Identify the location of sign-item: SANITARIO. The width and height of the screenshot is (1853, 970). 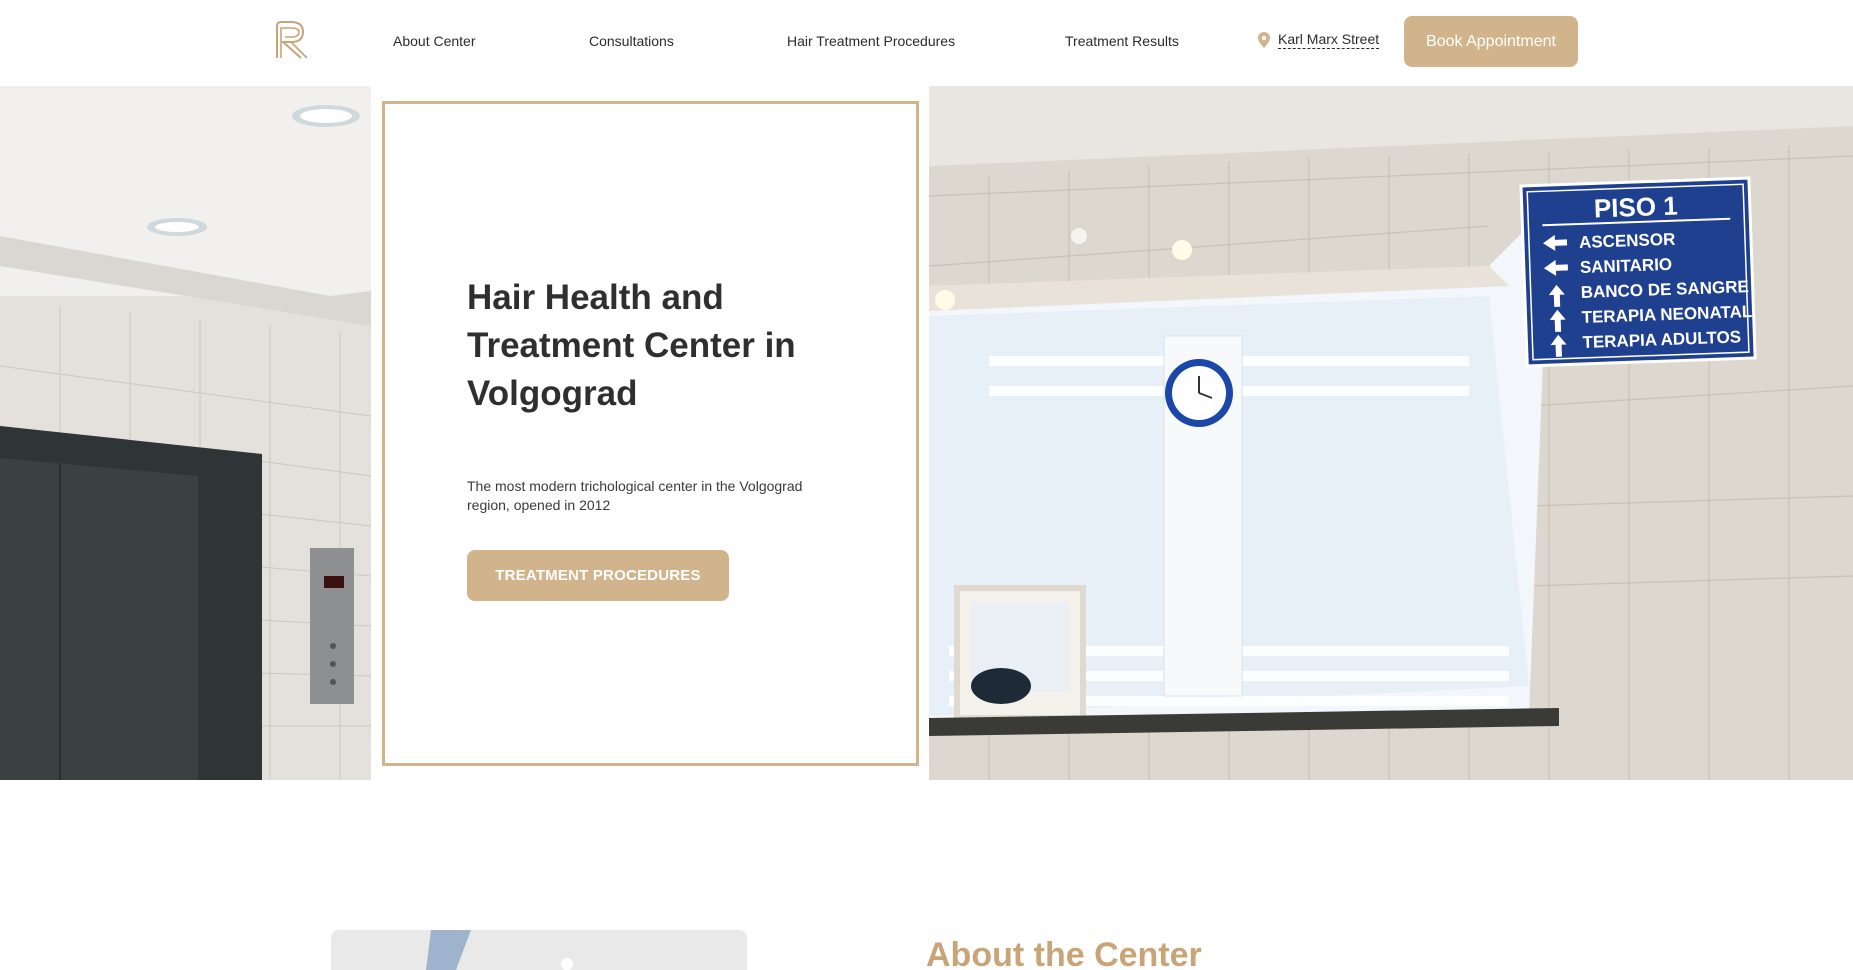
(1626, 266).